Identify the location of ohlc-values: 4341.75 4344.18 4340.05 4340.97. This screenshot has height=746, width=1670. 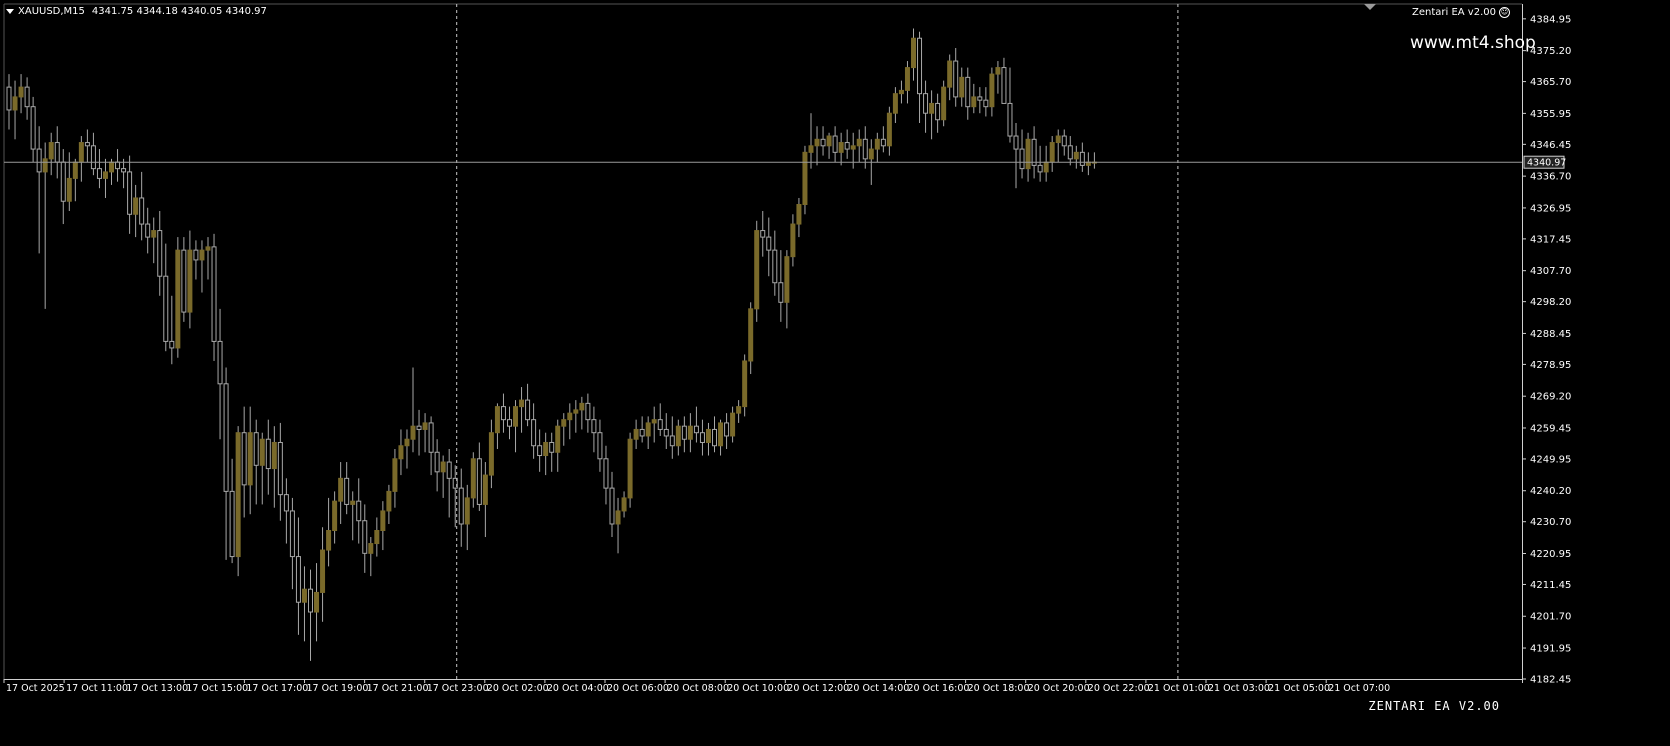
(179, 11).